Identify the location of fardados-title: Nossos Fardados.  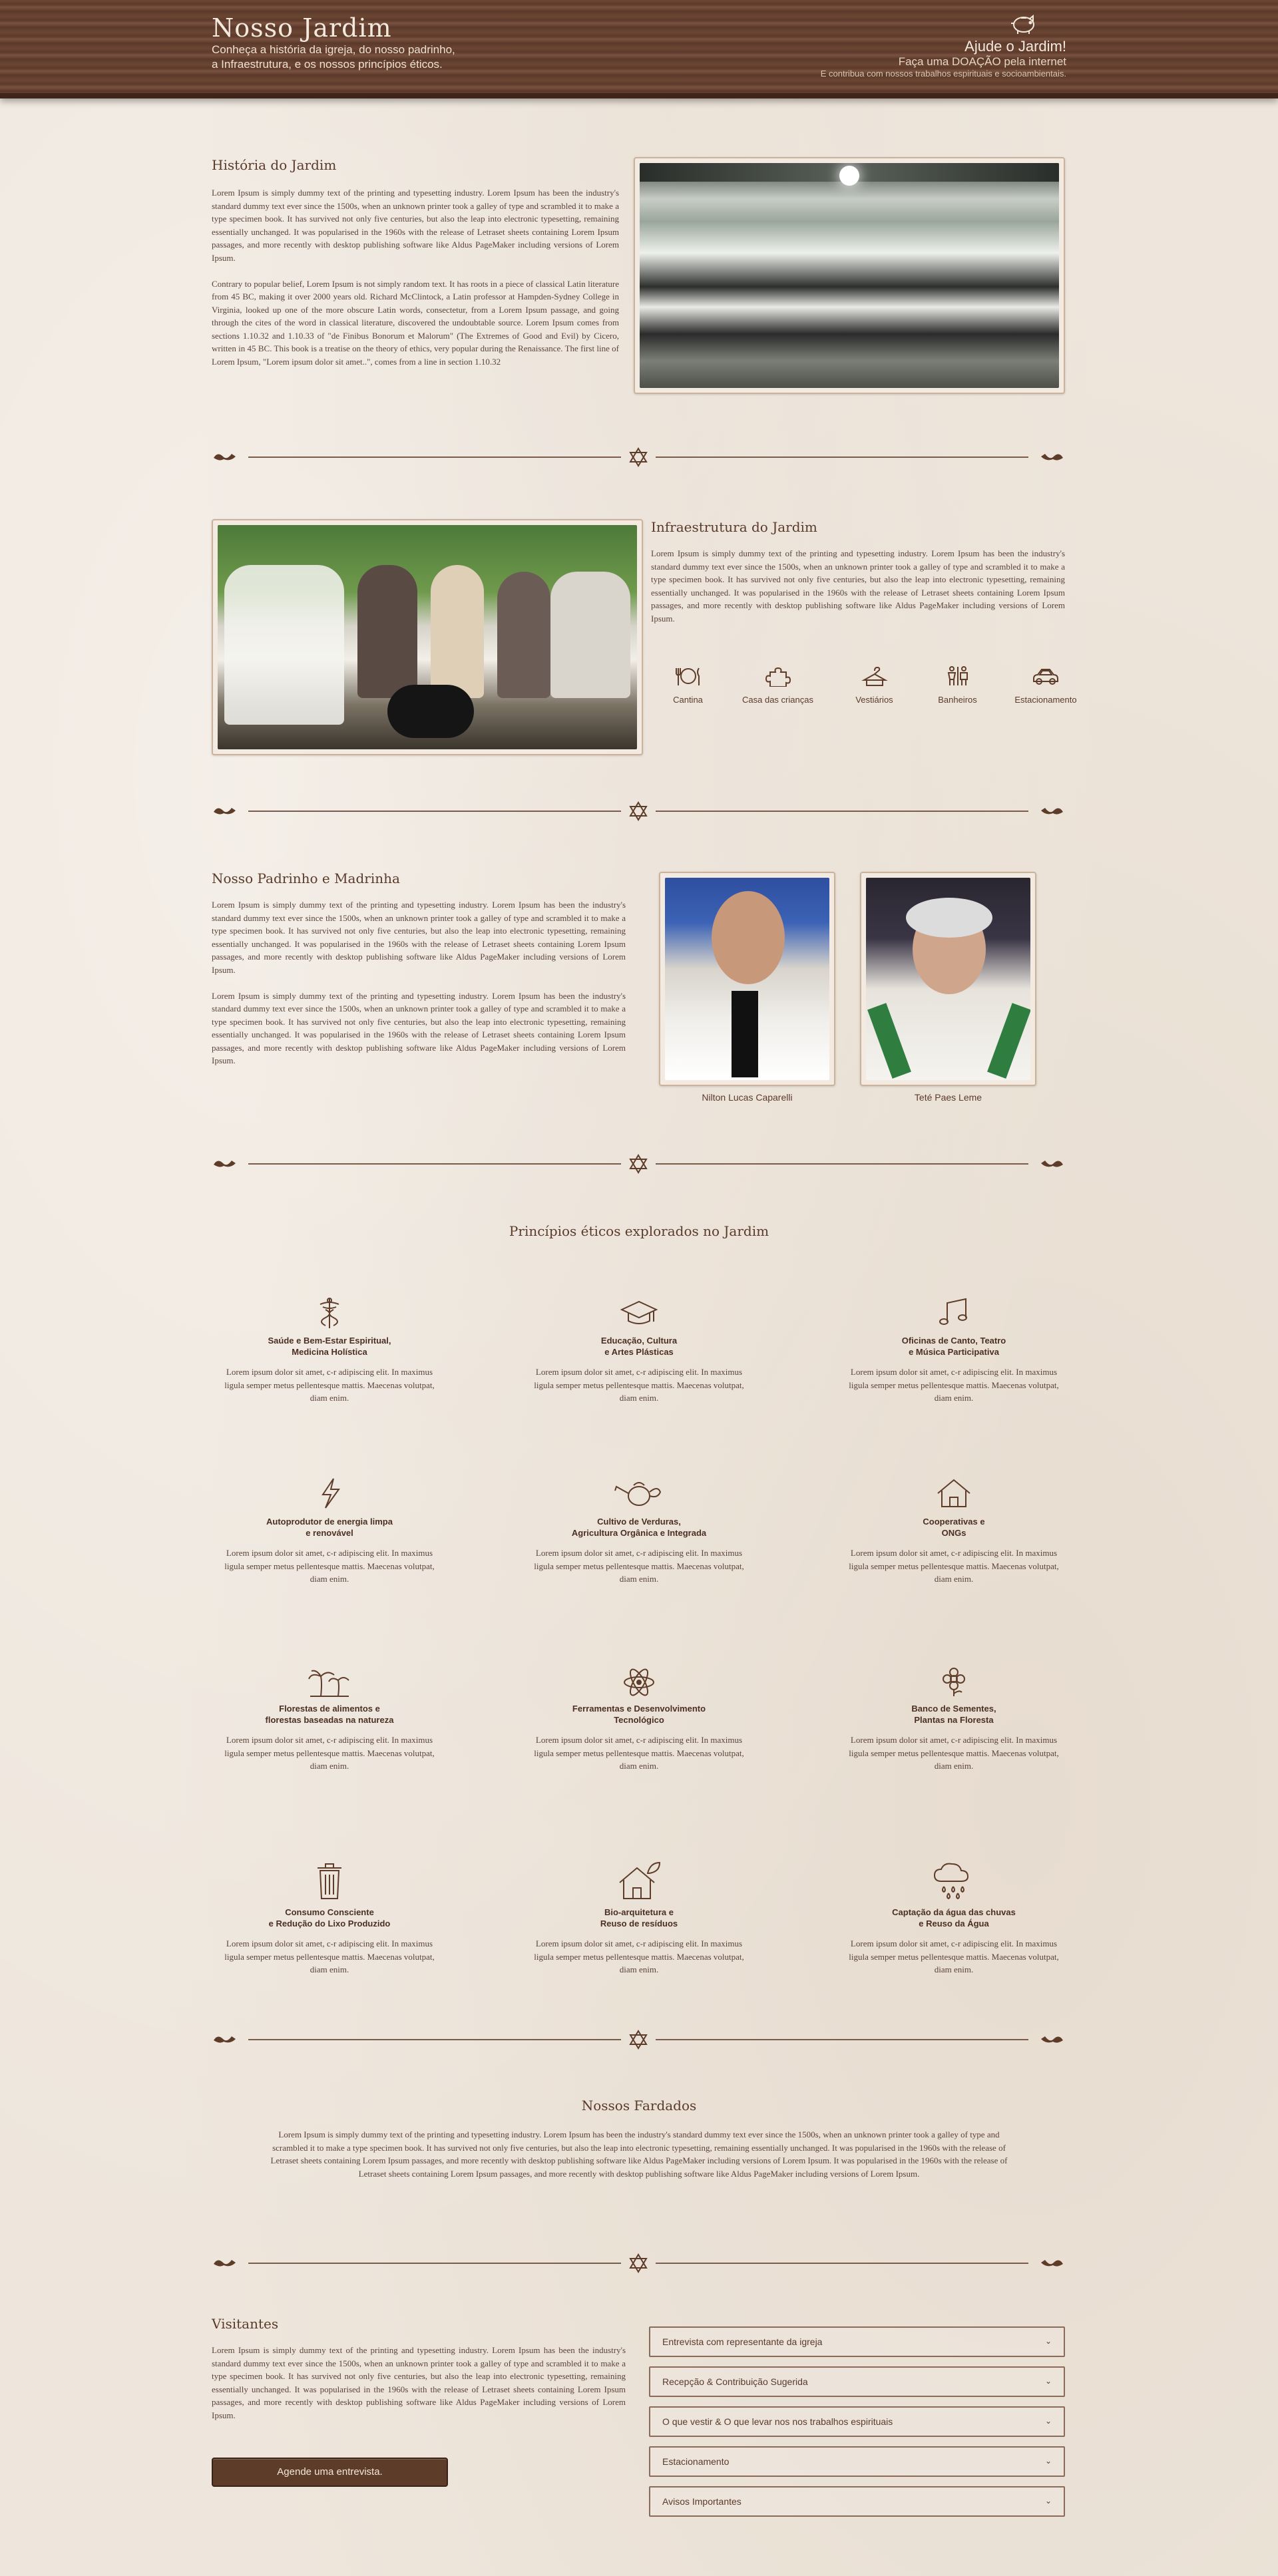
(639, 2106).